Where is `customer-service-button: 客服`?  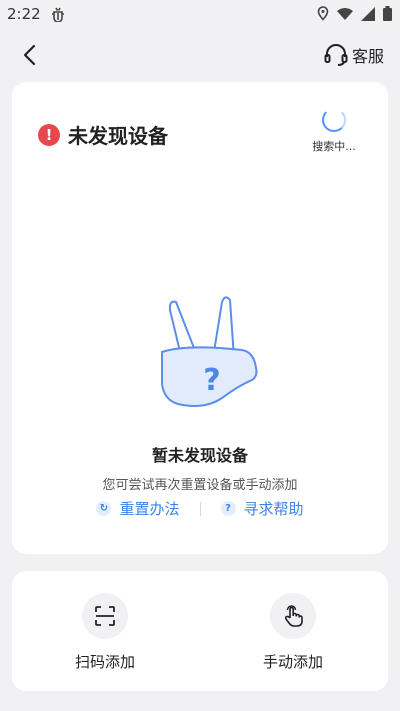 customer-service-button: 客服 is located at coordinates (354, 55).